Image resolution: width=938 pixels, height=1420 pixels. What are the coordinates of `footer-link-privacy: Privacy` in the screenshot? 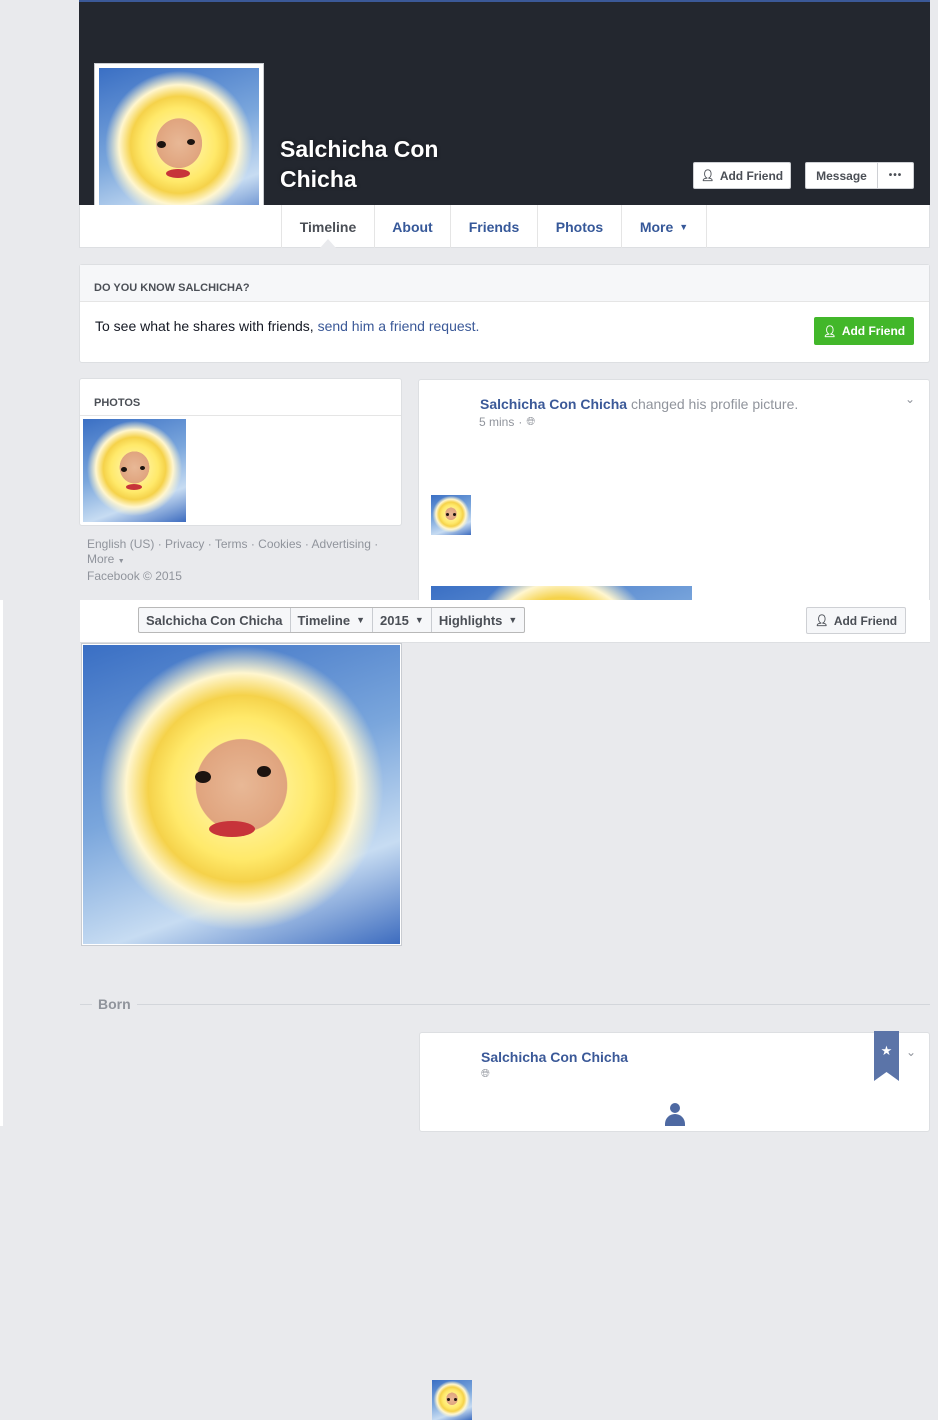 It's located at (184, 544).